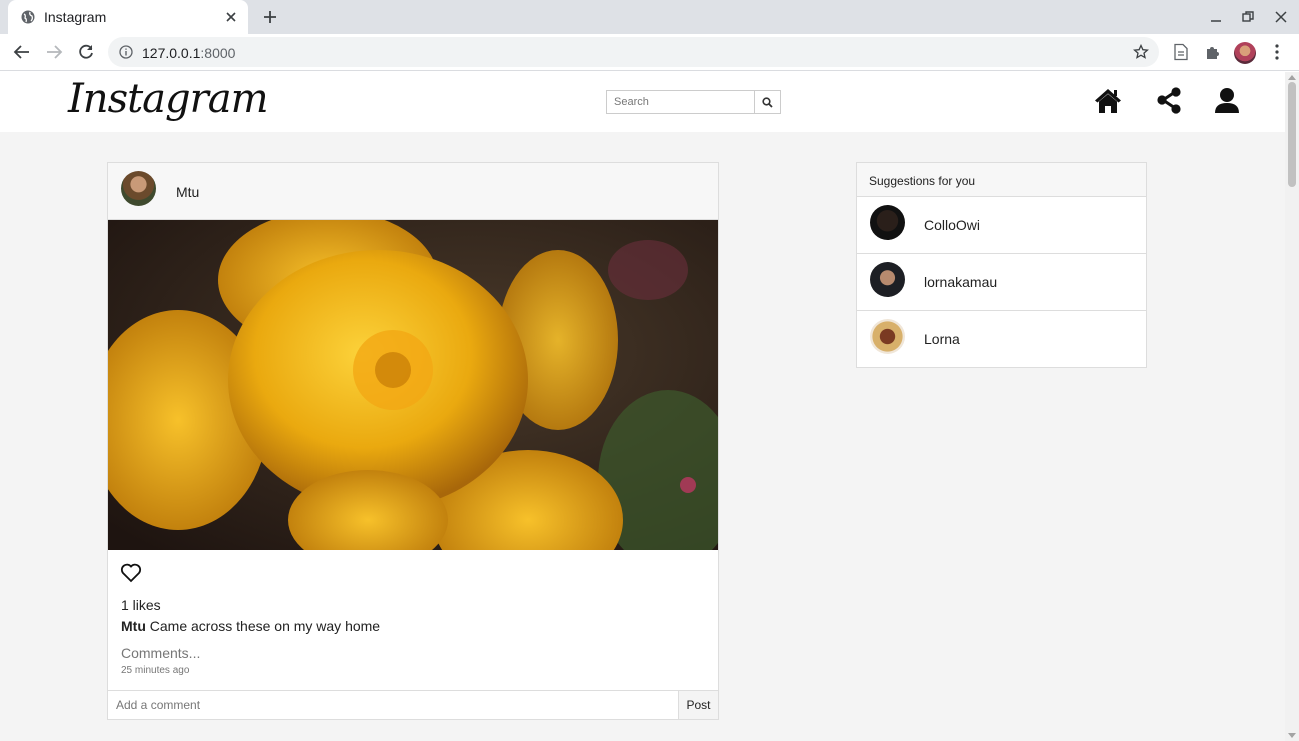  I want to click on suggestions-title: Suggestions for you, so click(922, 181).